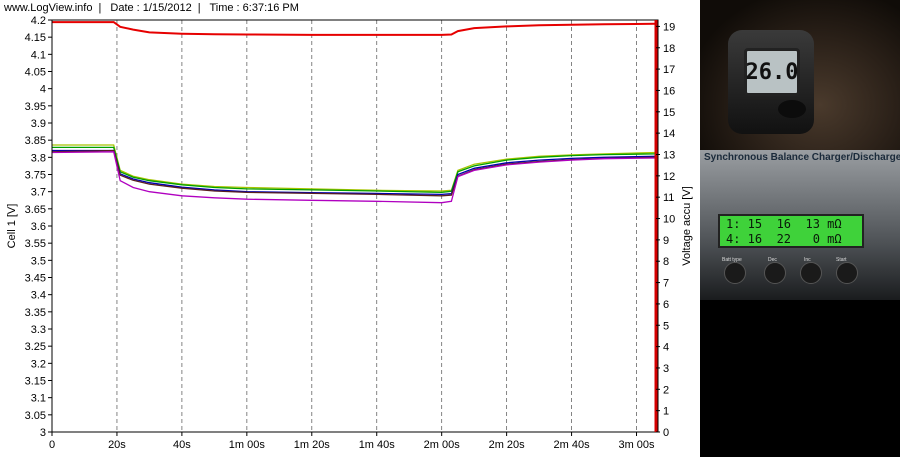 This screenshot has height=457, width=900. What do you see at coordinates (784, 224) in the screenshot?
I see `lcd-line-1: 1: 15 16 13 mΩ` at bounding box center [784, 224].